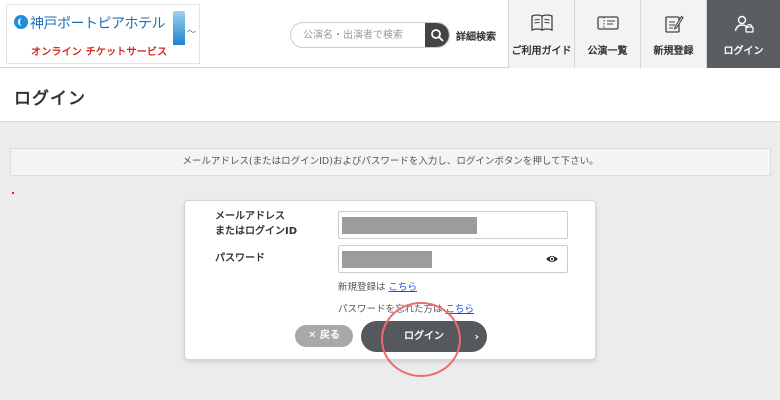 The image size is (780, 400). Describe the element at coordinates (607, 34) in the screenshot. I see `nav-item-performances: 公演一覧` at that location.